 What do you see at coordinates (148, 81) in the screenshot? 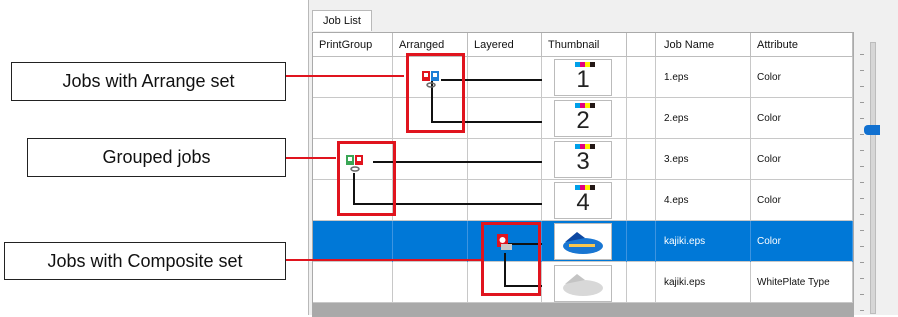
I see `callout-arrange: Jobs with Arrange set` at bounding box center [148, 81].